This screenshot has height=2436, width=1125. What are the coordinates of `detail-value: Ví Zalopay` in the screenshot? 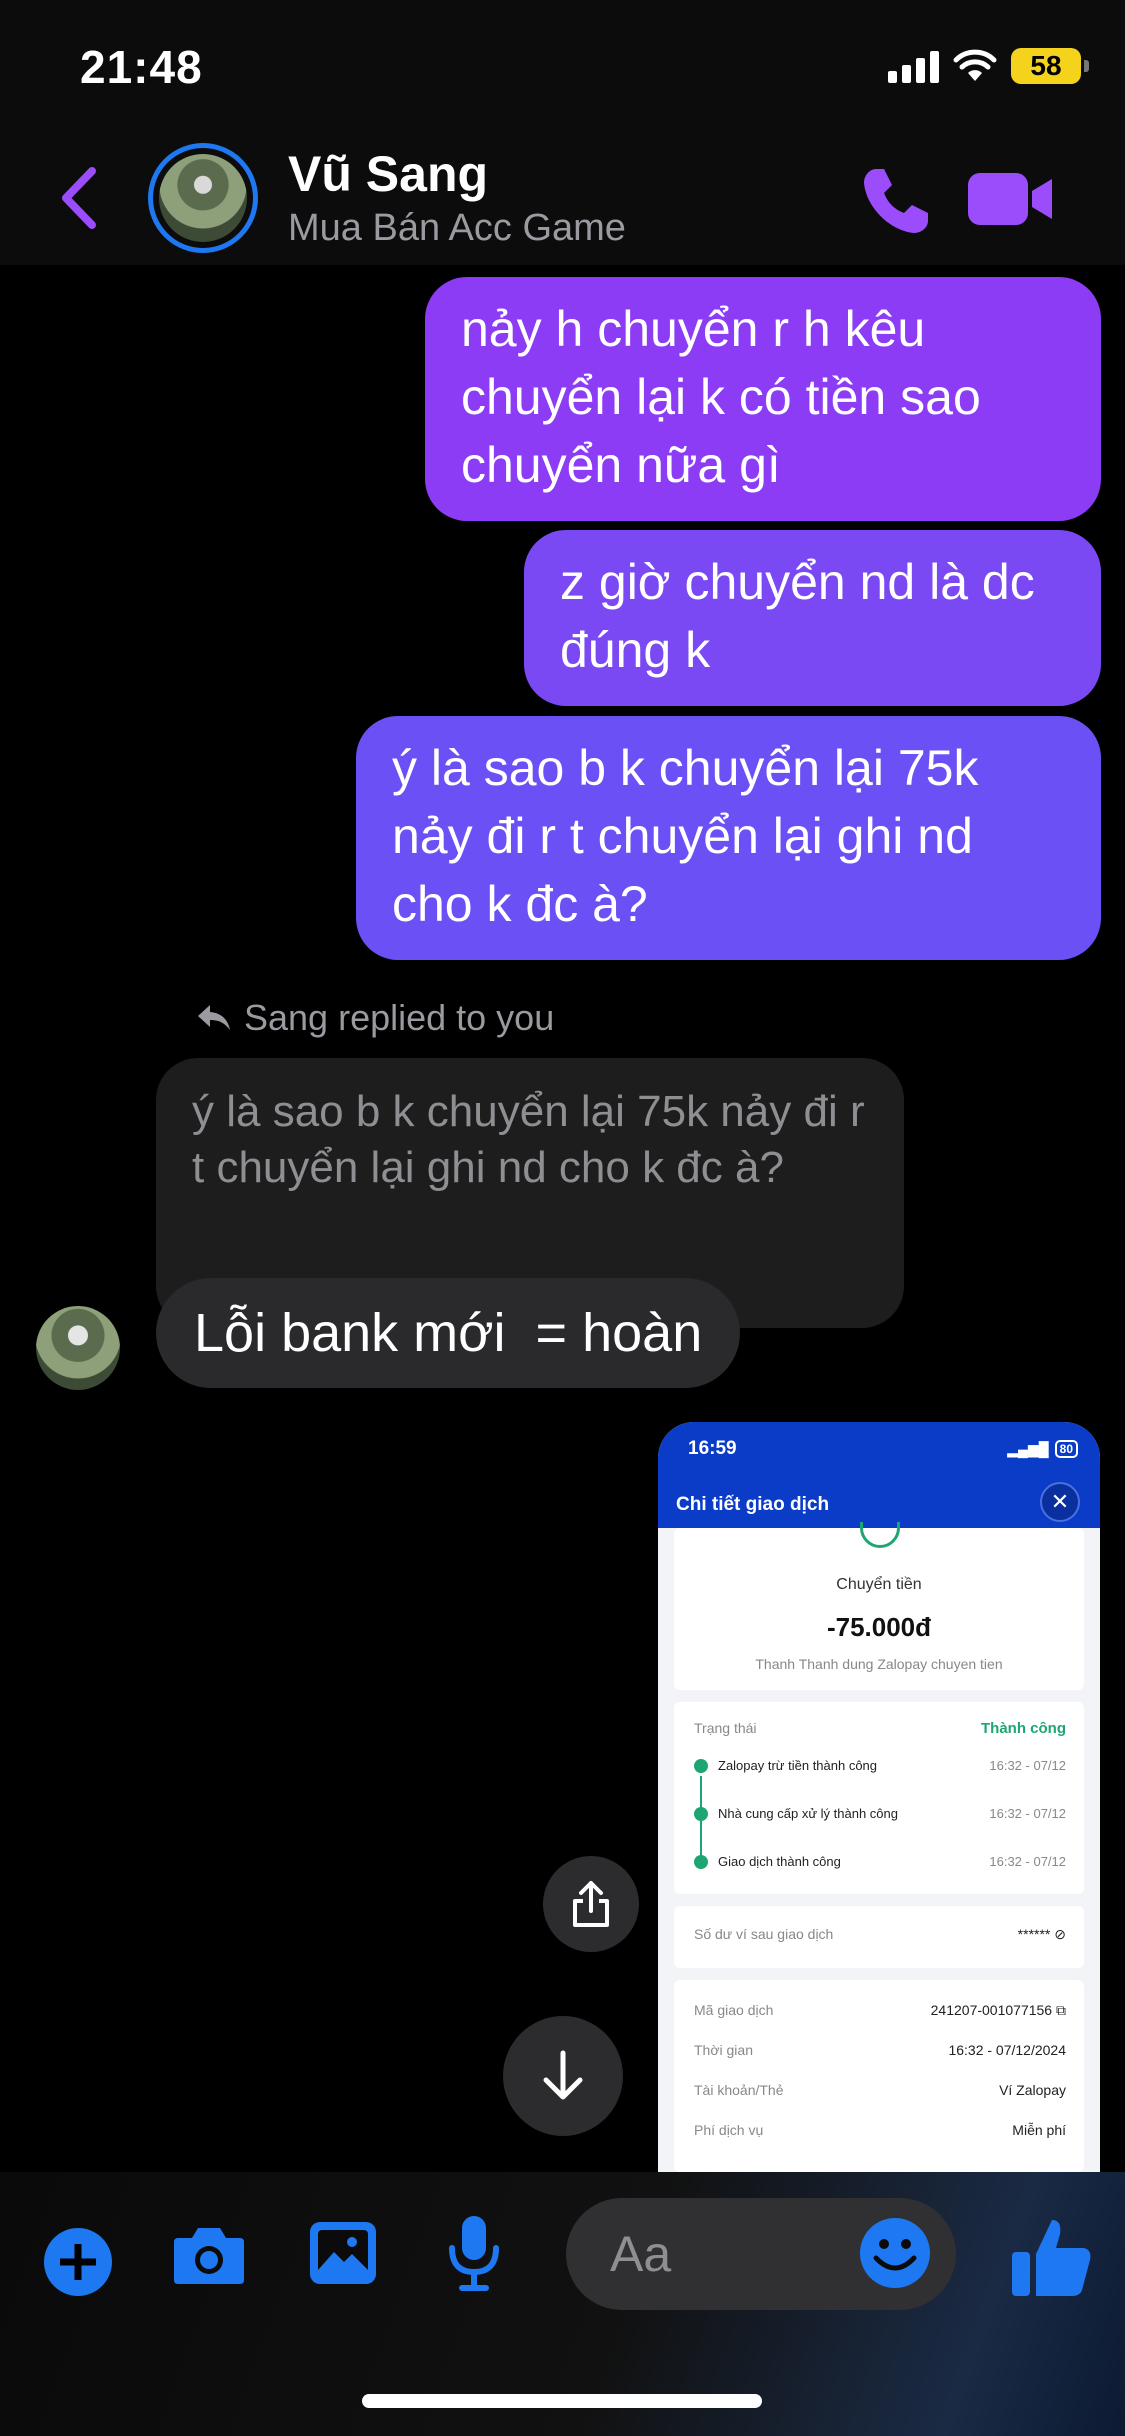 It's located at (1032, 2090).